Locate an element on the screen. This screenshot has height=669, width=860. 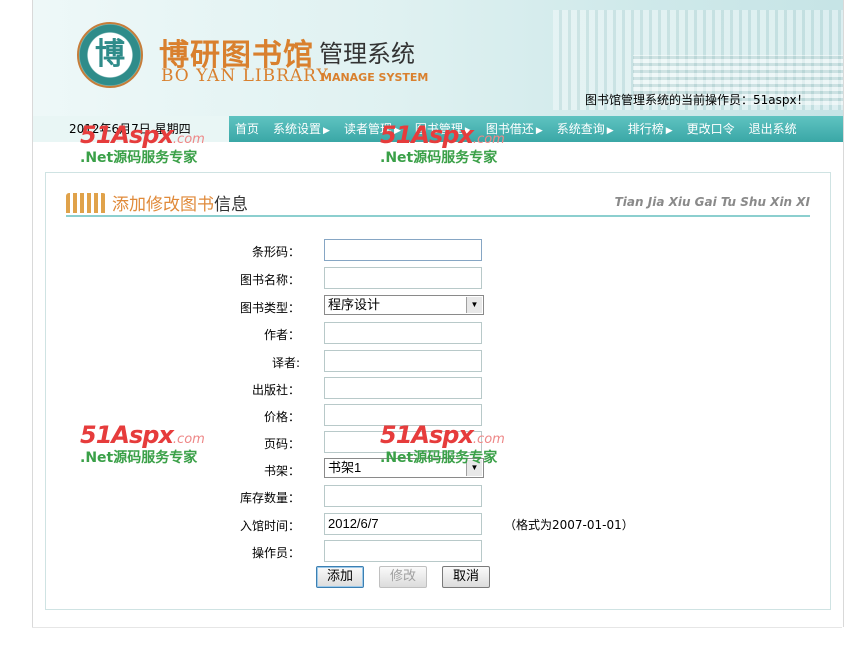
footer-area is located at coordinates (437, 647).